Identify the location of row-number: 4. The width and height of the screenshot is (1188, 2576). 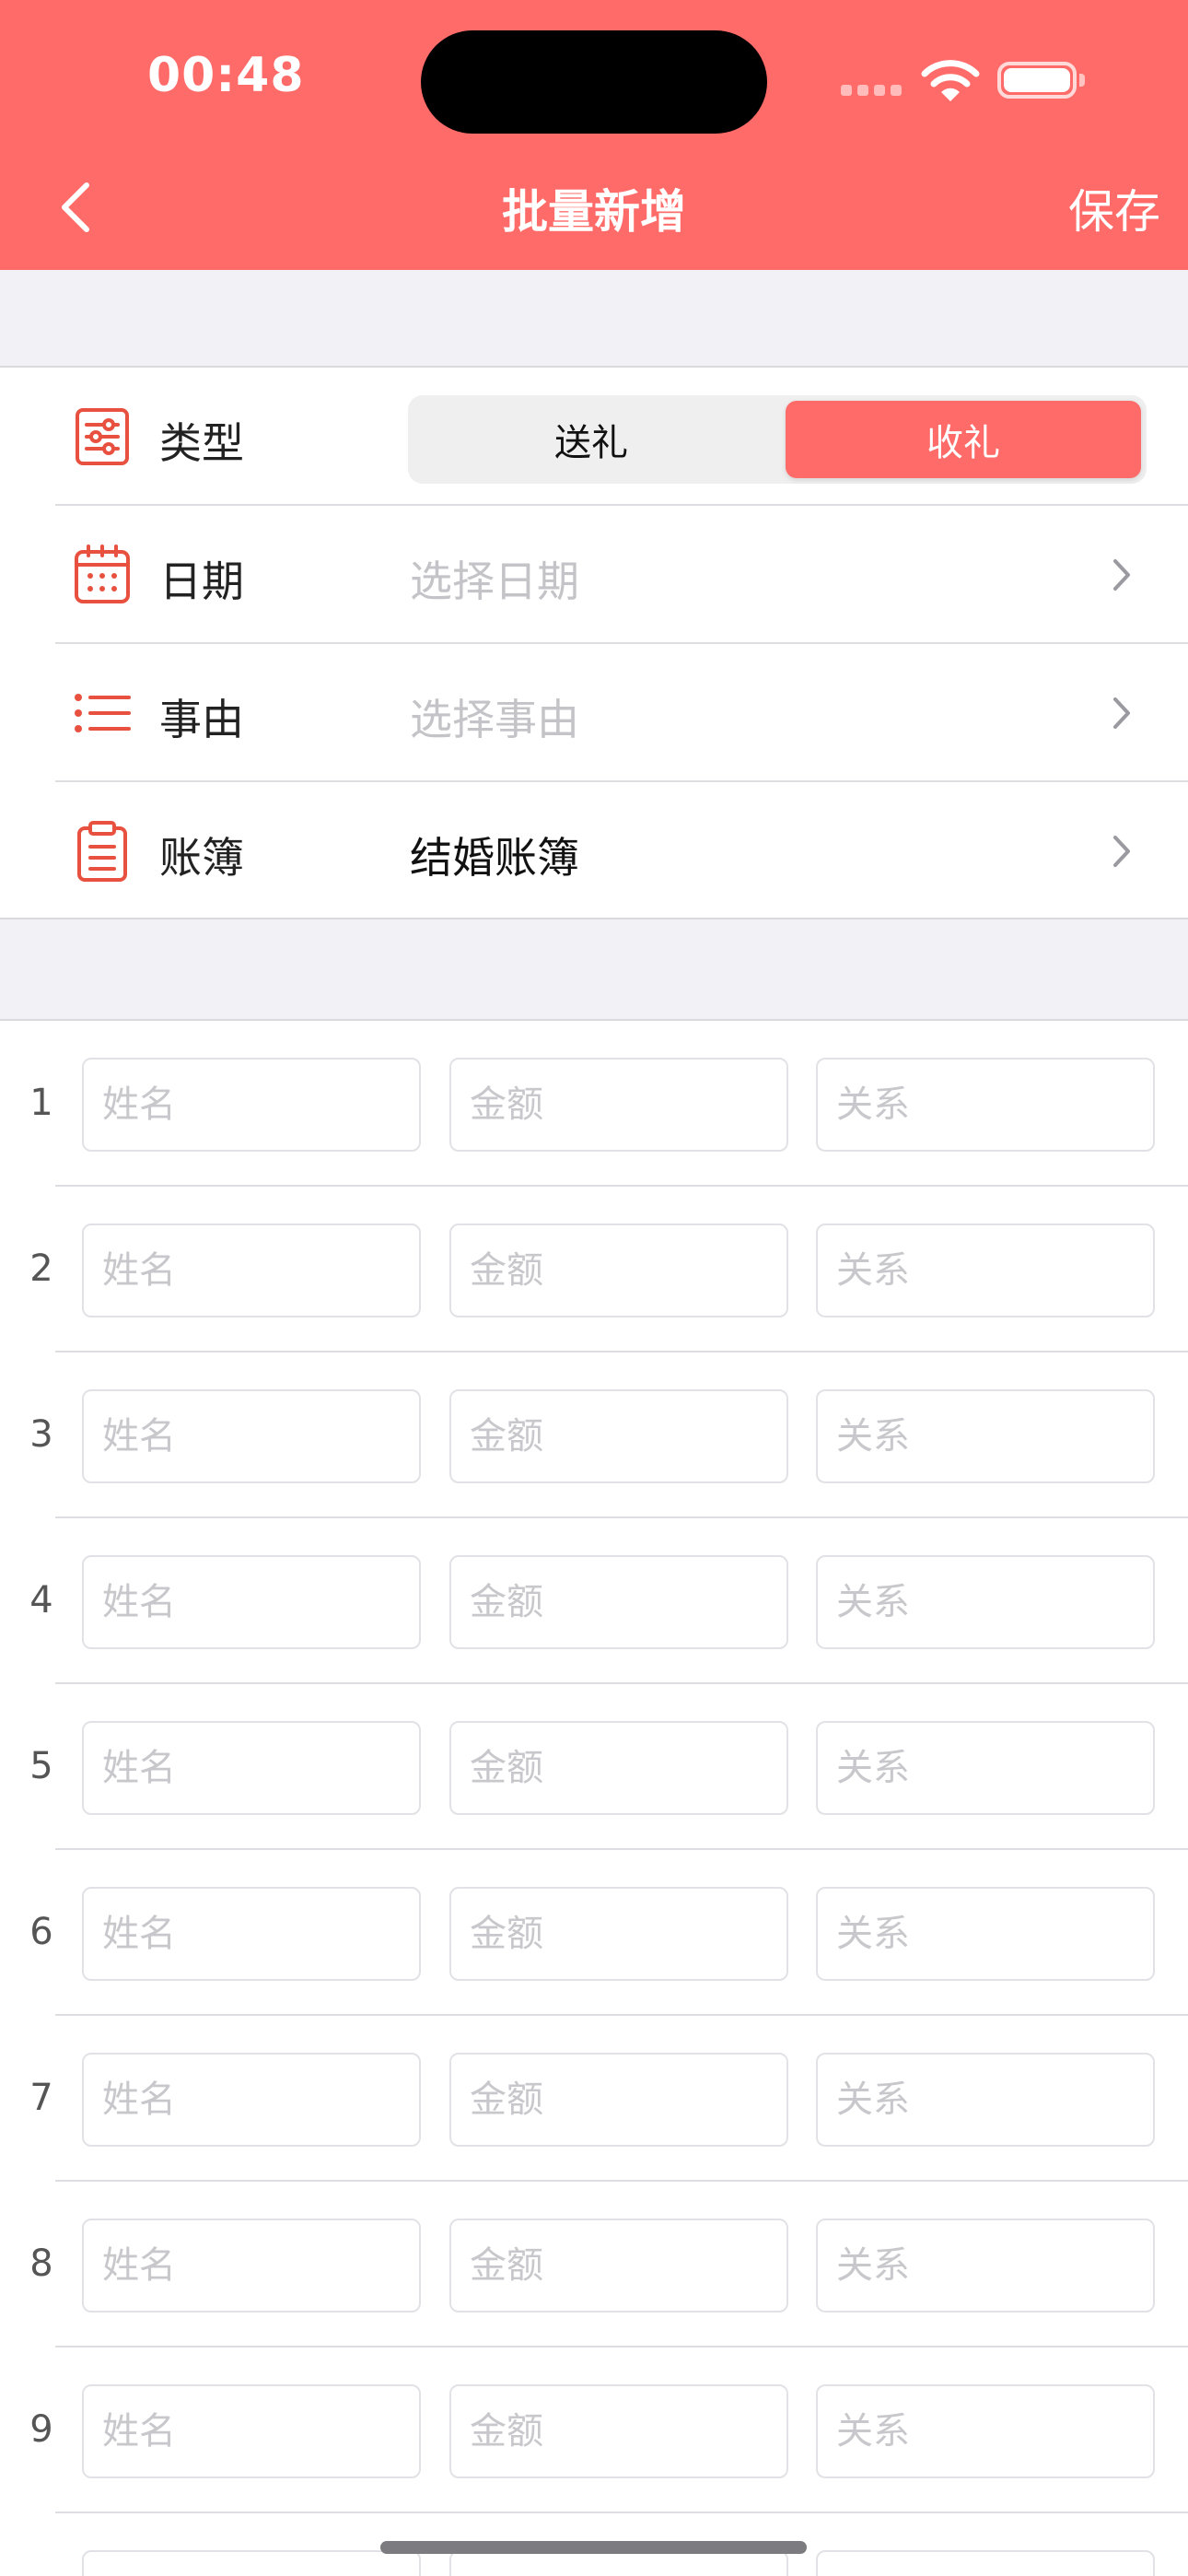
(41, 1600).